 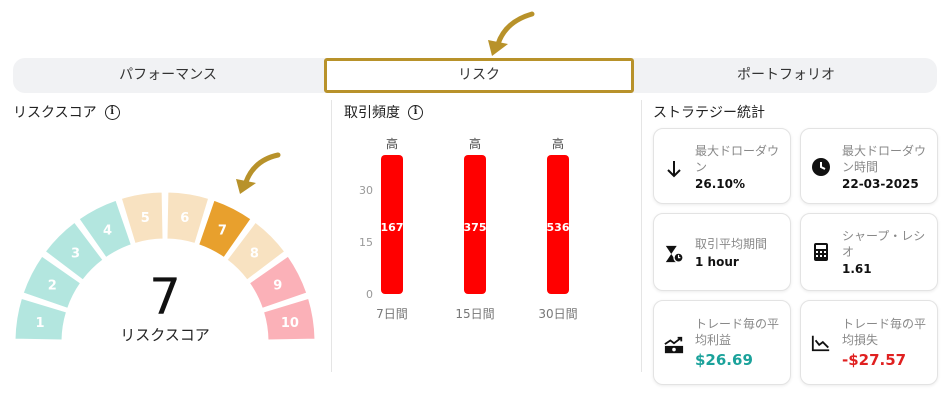 I want to click on y-tick-label: 15, so click(x=366, y=242).